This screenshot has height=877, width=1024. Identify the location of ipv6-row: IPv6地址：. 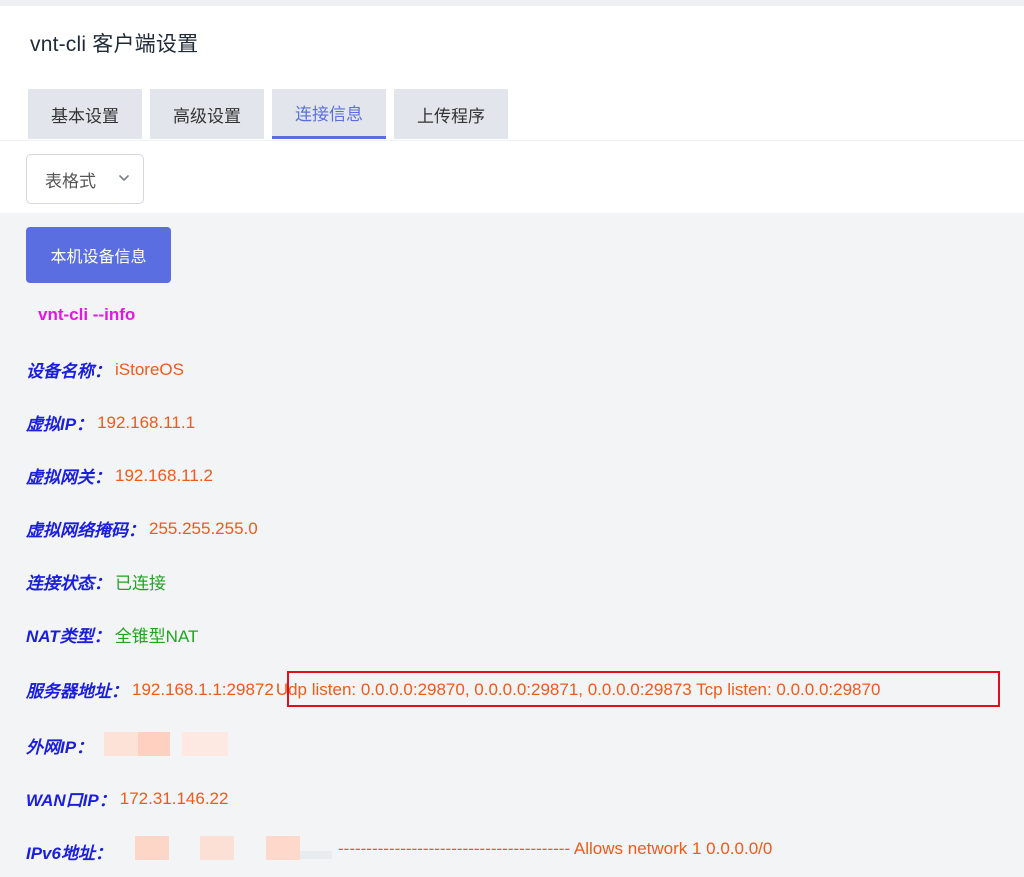
(69, 851).